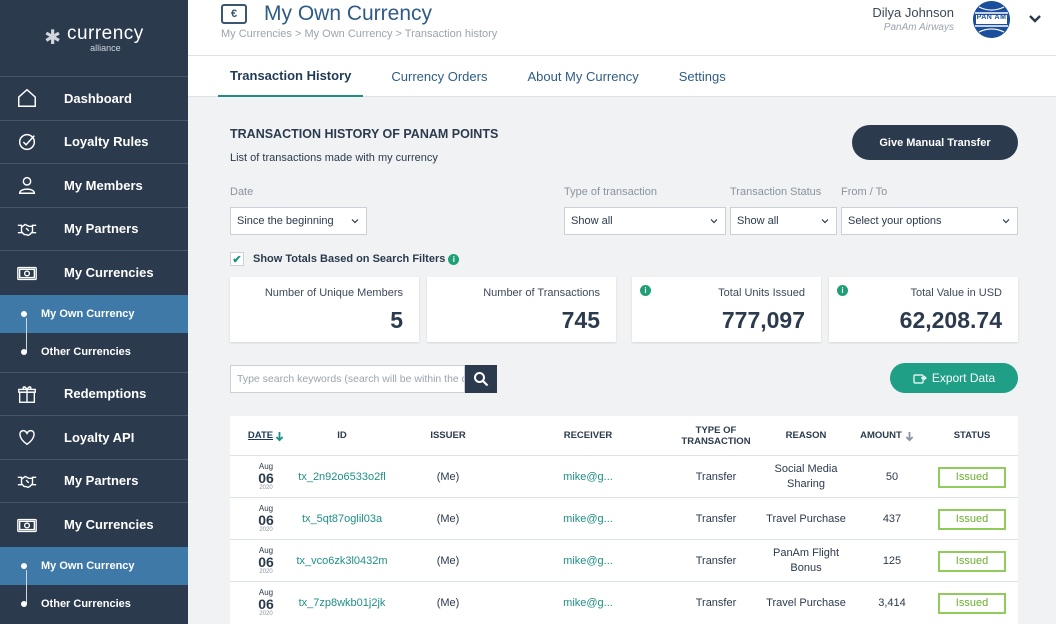 The image size is (1056, 624). What do you see at coordinates (610, 192) in the screenshot?
I see `type-filter-label: Type of transaction` at bounding box center [610, 192].